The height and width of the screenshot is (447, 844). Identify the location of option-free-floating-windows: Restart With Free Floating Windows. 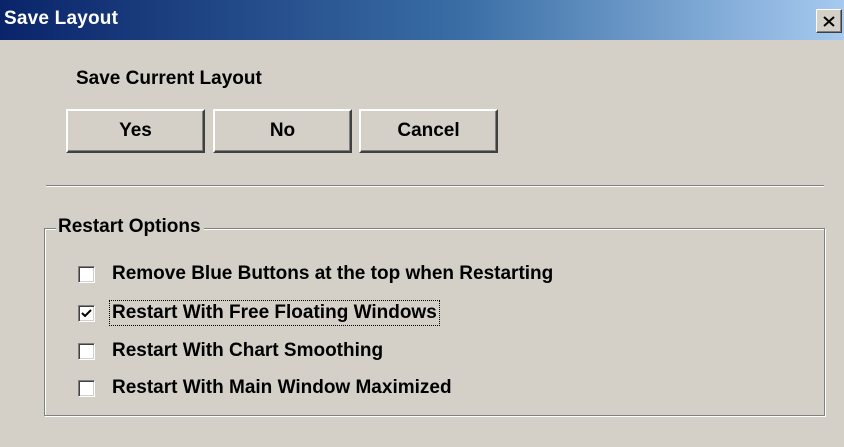
(259, 313).